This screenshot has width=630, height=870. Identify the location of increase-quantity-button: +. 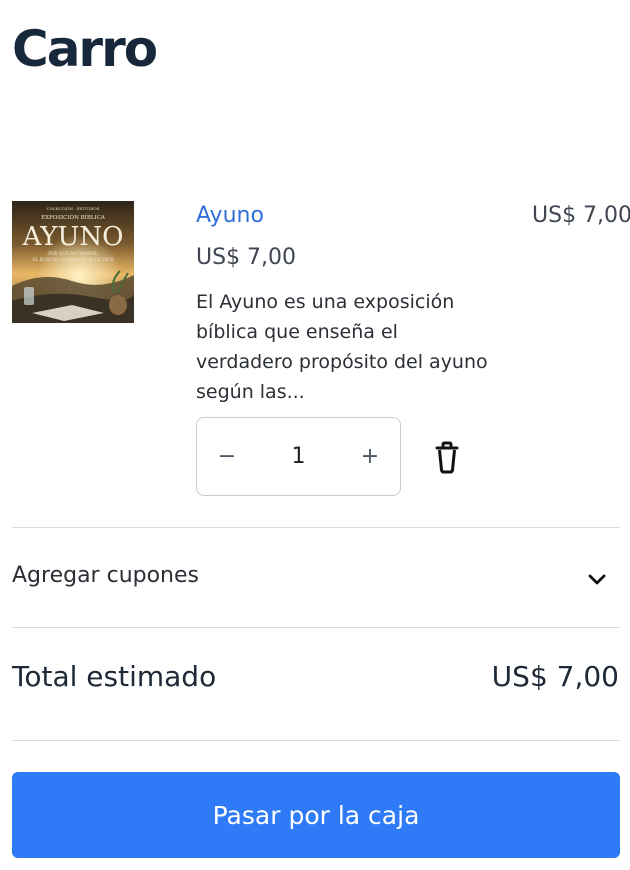
(370, 456).